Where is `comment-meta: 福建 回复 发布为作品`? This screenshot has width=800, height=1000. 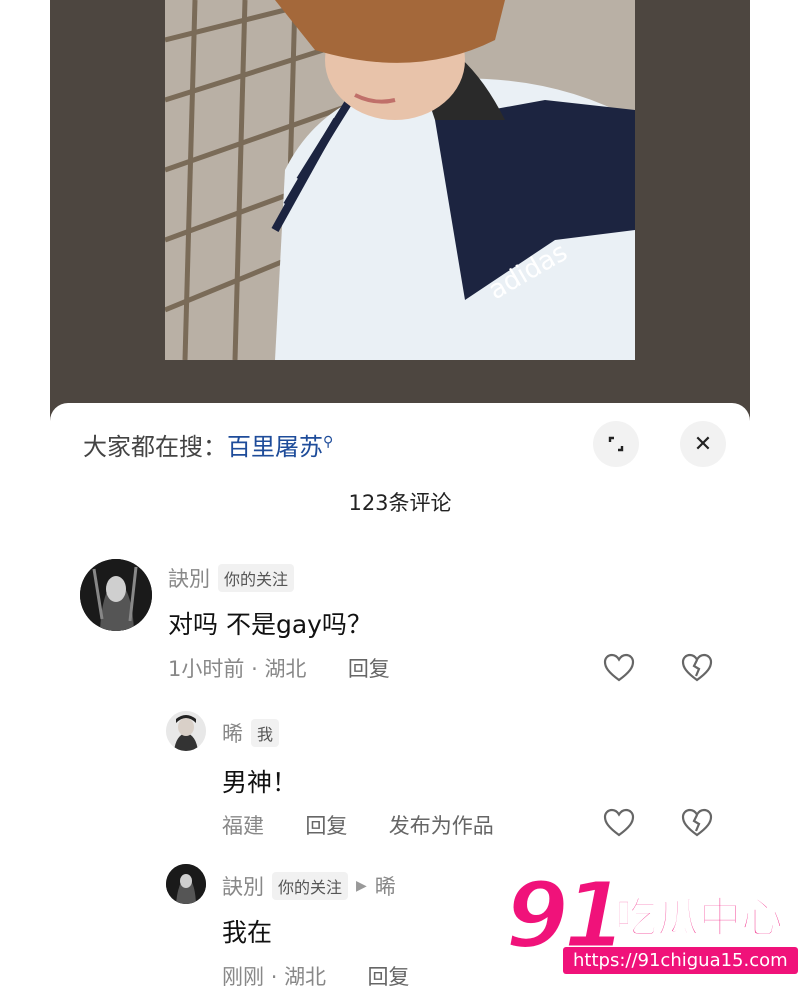
comment-meta: 福建 回复 发布为作品 is located at coordinates (358, 825).